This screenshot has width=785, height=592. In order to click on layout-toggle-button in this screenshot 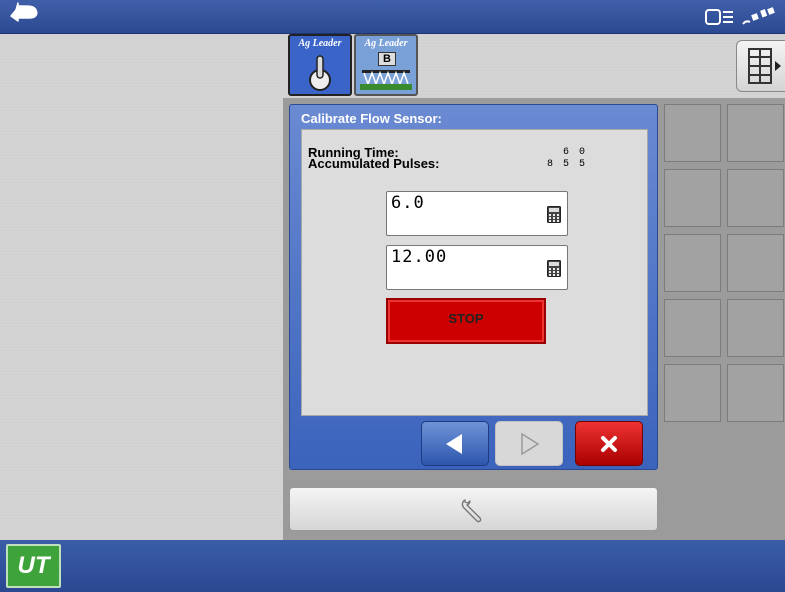, I will do `click(760, 66)`.